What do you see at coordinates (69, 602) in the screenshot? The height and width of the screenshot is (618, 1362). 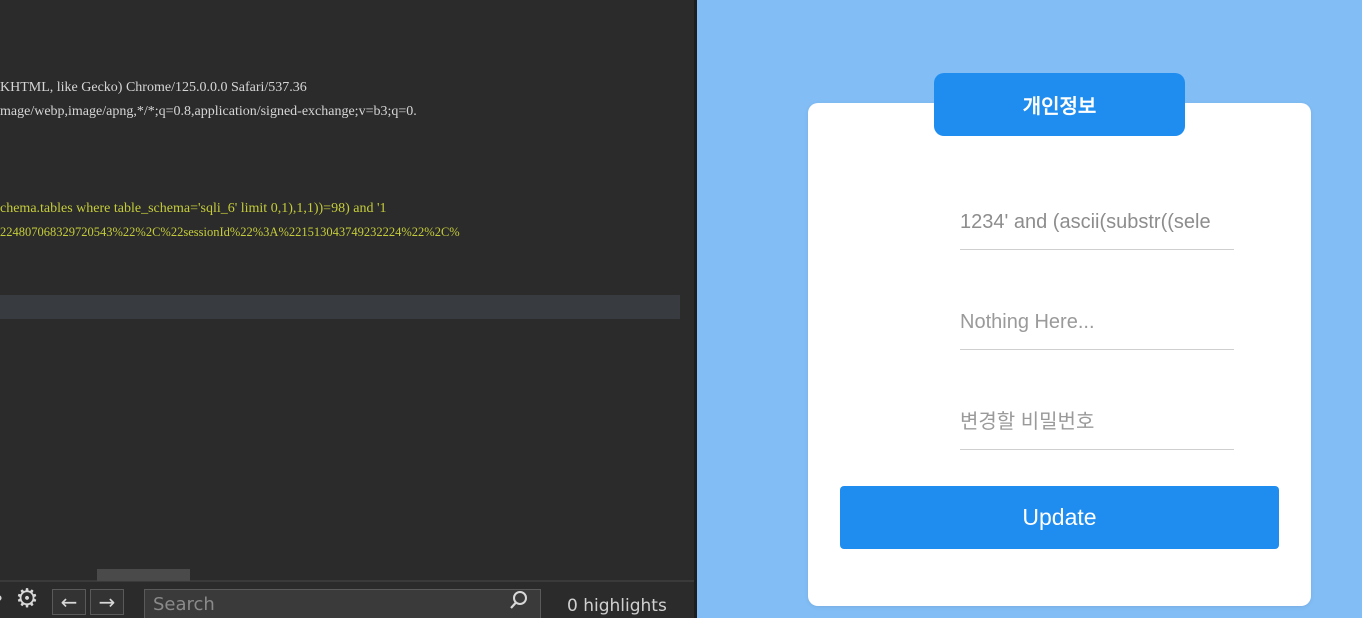 I see `arrow-left-icon: ←` at bounding box center [69, 602].